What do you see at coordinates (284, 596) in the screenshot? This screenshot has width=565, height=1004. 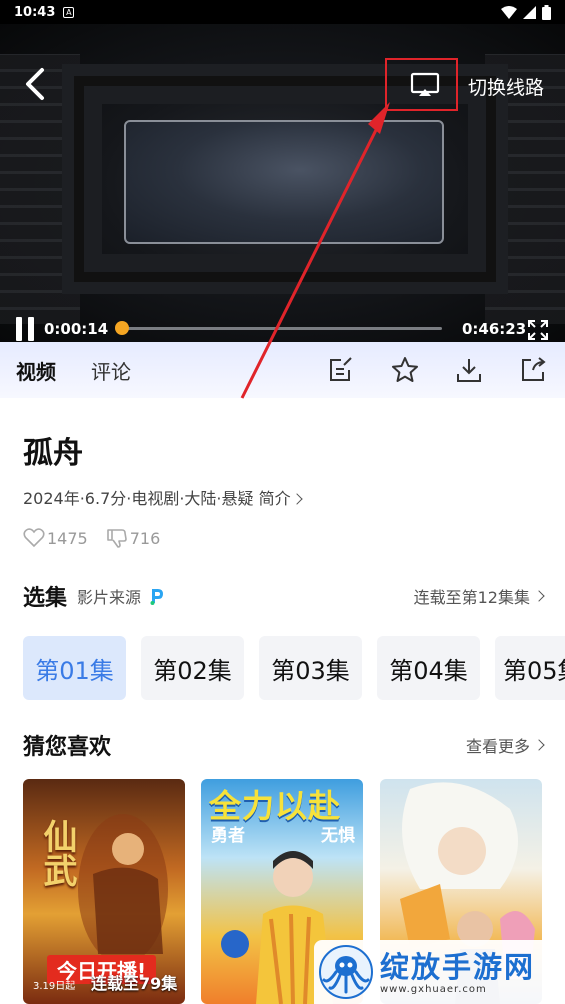 I see `episodes-header: 选集 影片来源 连载至第12集集` at bounding box center [284, 596].